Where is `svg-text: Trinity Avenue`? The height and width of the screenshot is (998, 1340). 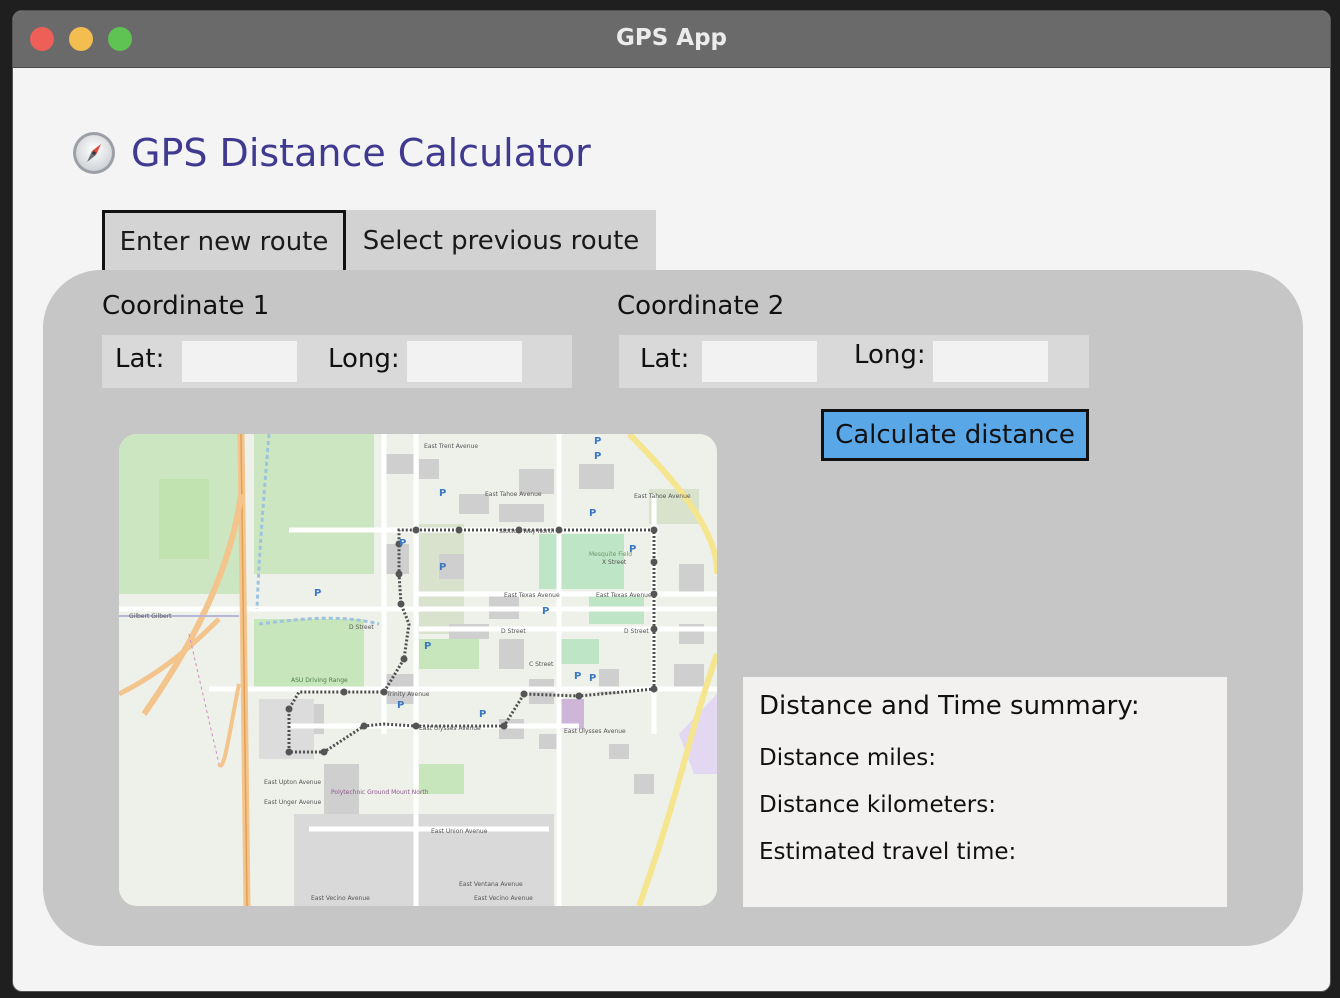 svg-text: Trinity Avenue is located at coordinates (408, 694).